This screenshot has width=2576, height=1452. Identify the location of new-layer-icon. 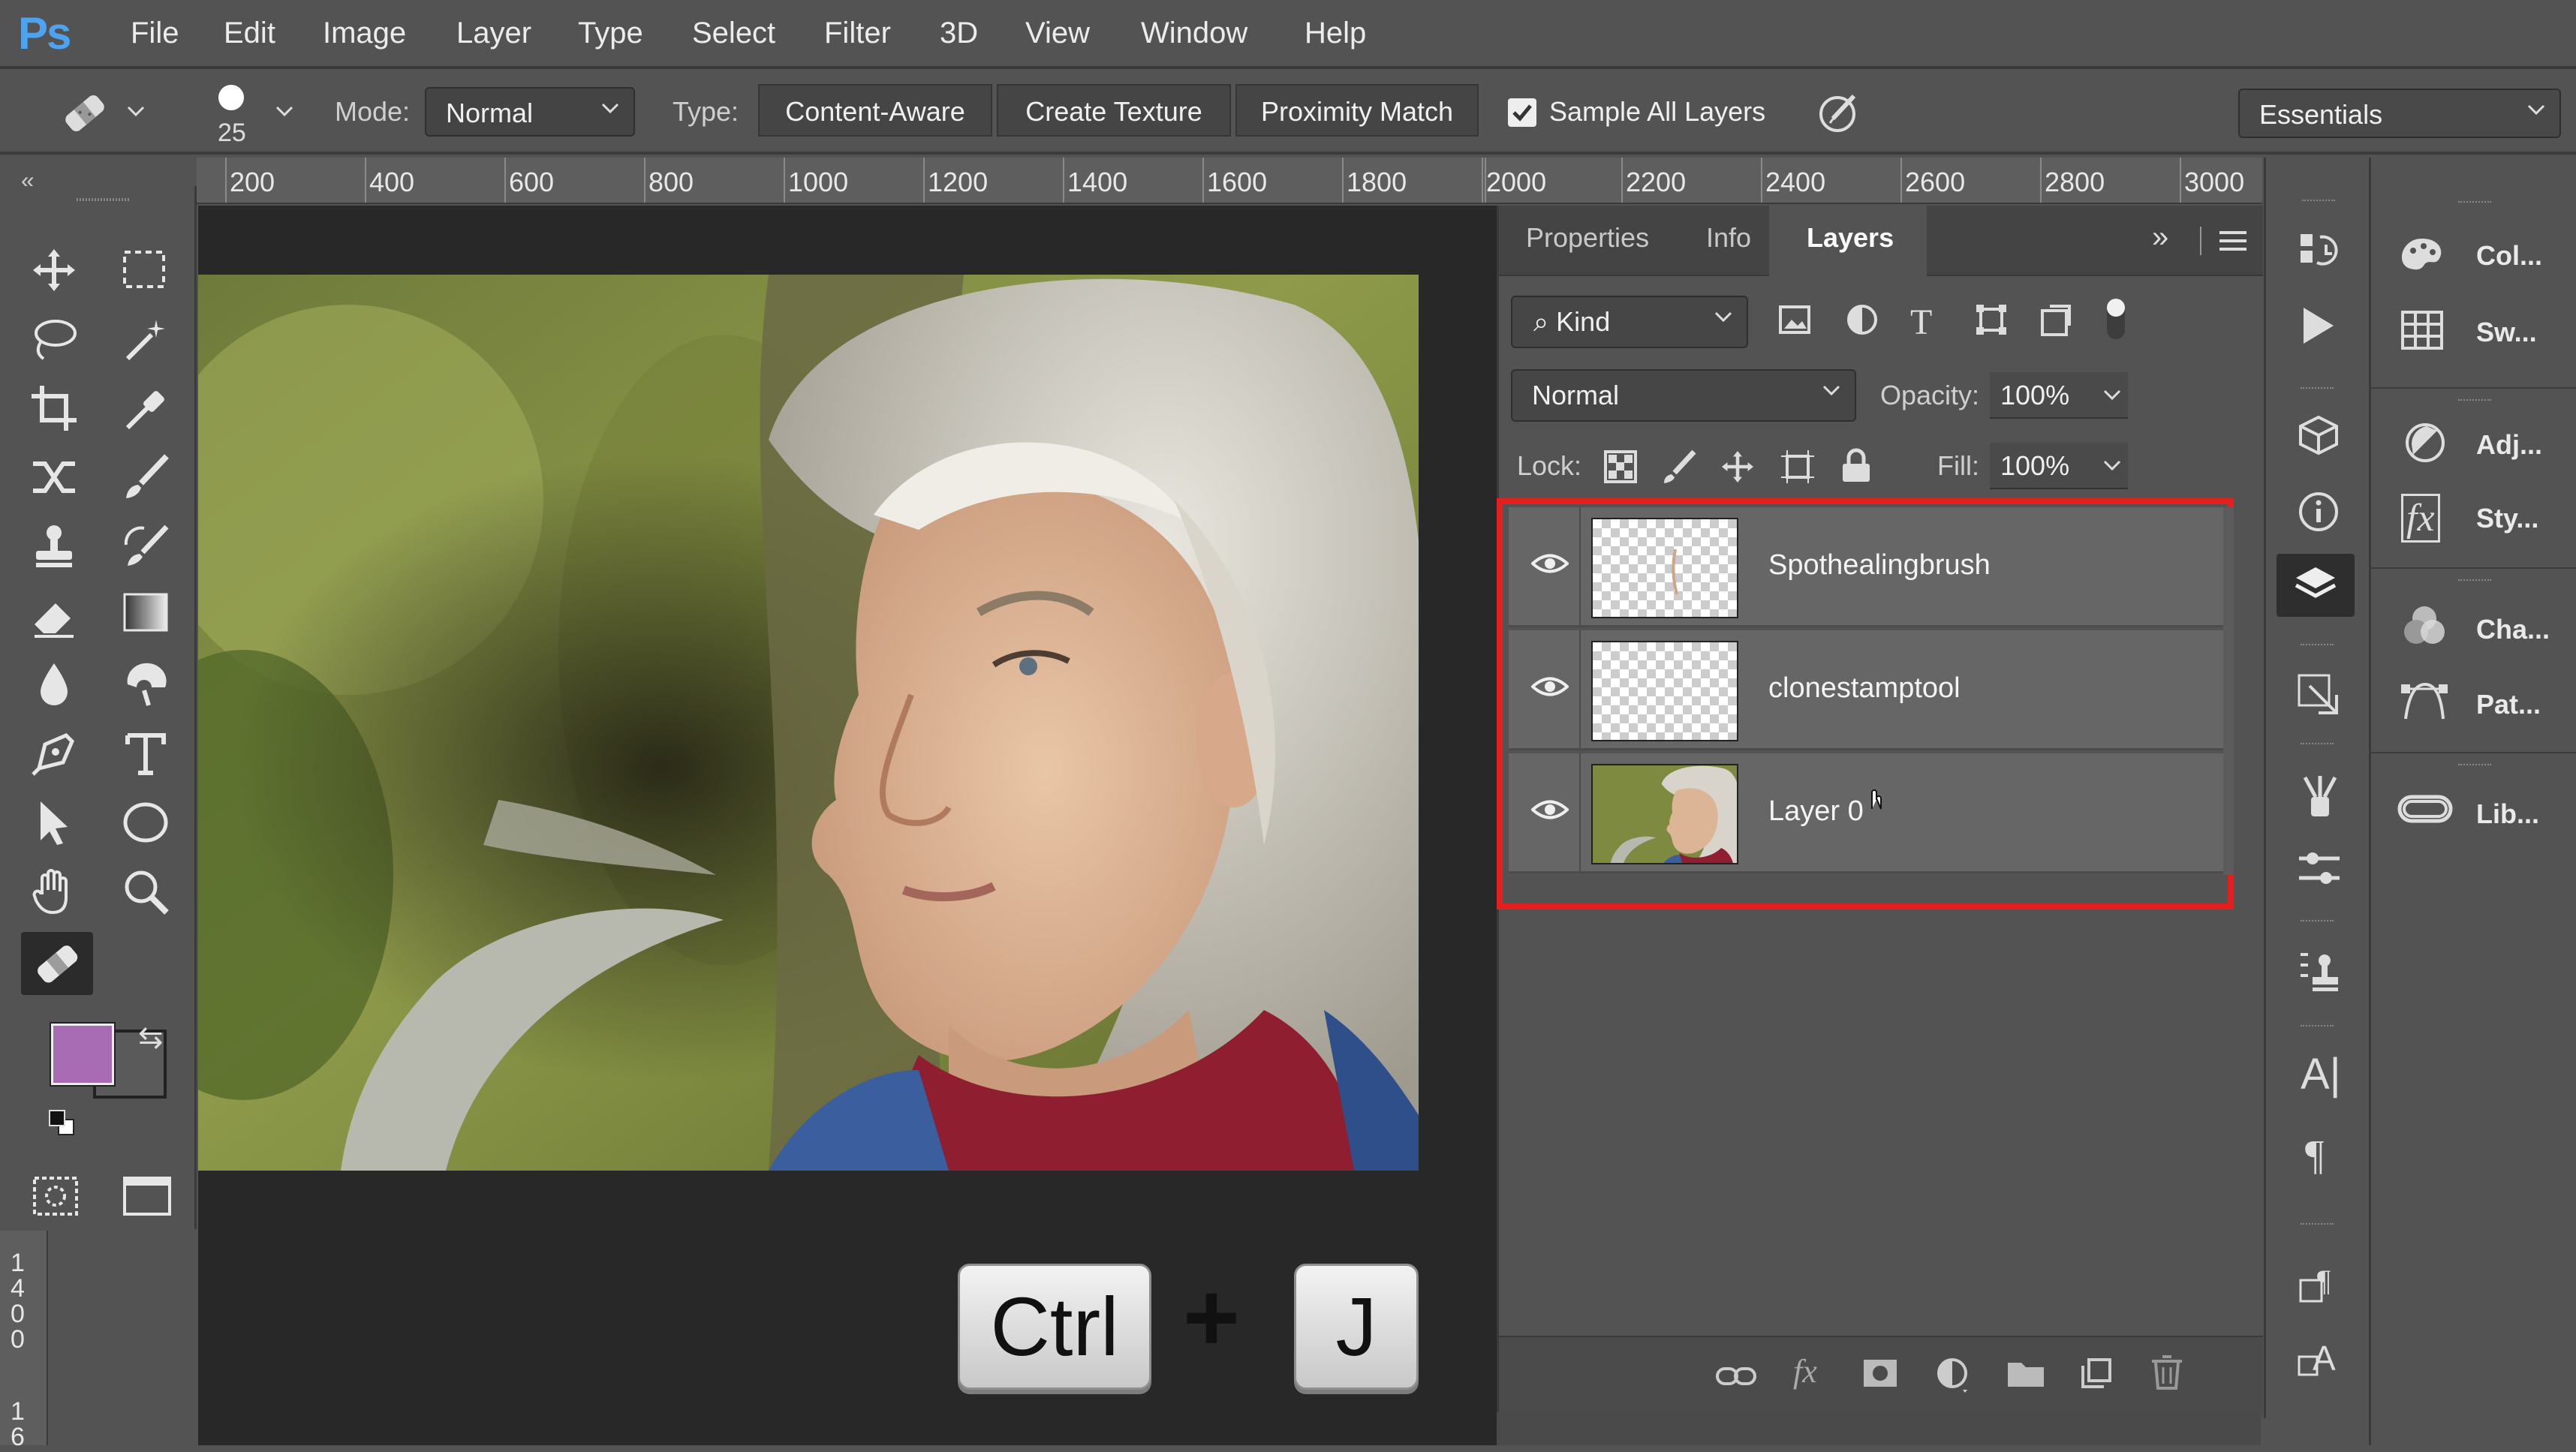
(2096, 1373).